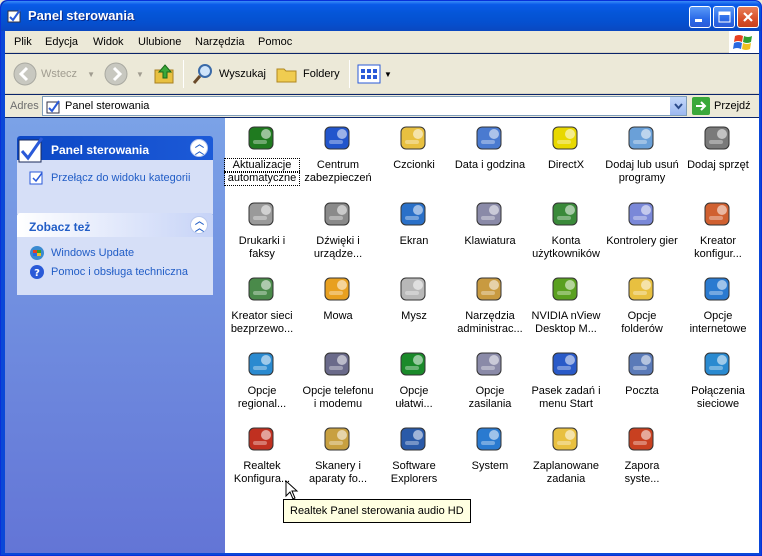  What do you see at coordinates (338, 391) in the screenshot?
I see `cp-item-label: Opcje telefonu` at bounding box center [338, 391].